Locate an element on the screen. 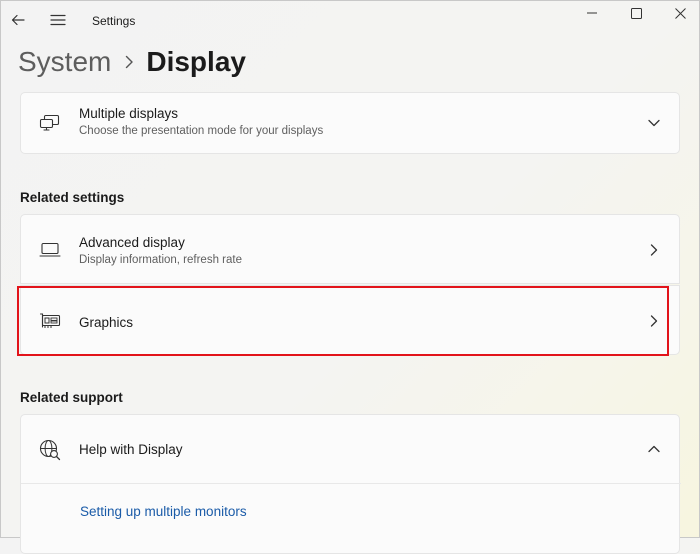 The height and width of the screenshot is (554, 700). page-title: Display is located at coordinates (196, 61).